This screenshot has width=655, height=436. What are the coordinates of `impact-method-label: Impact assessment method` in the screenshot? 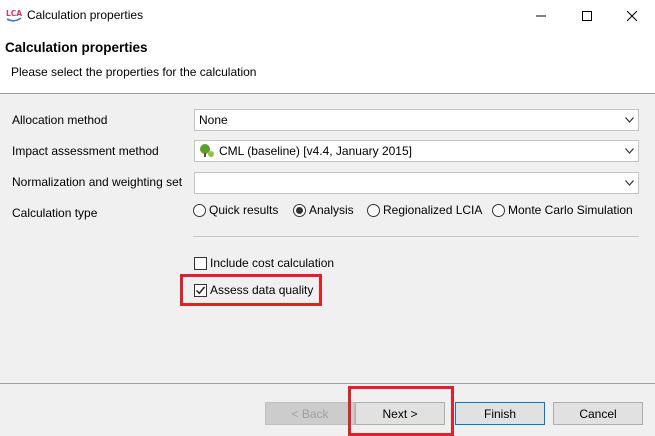 It's located at (85, 151).